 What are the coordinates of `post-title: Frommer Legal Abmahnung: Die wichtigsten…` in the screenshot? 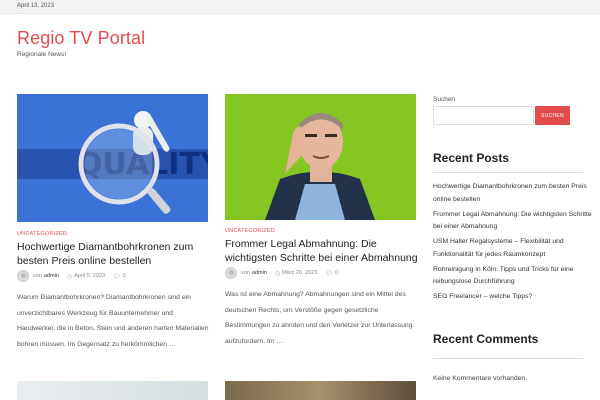 It's located at (322, 251).